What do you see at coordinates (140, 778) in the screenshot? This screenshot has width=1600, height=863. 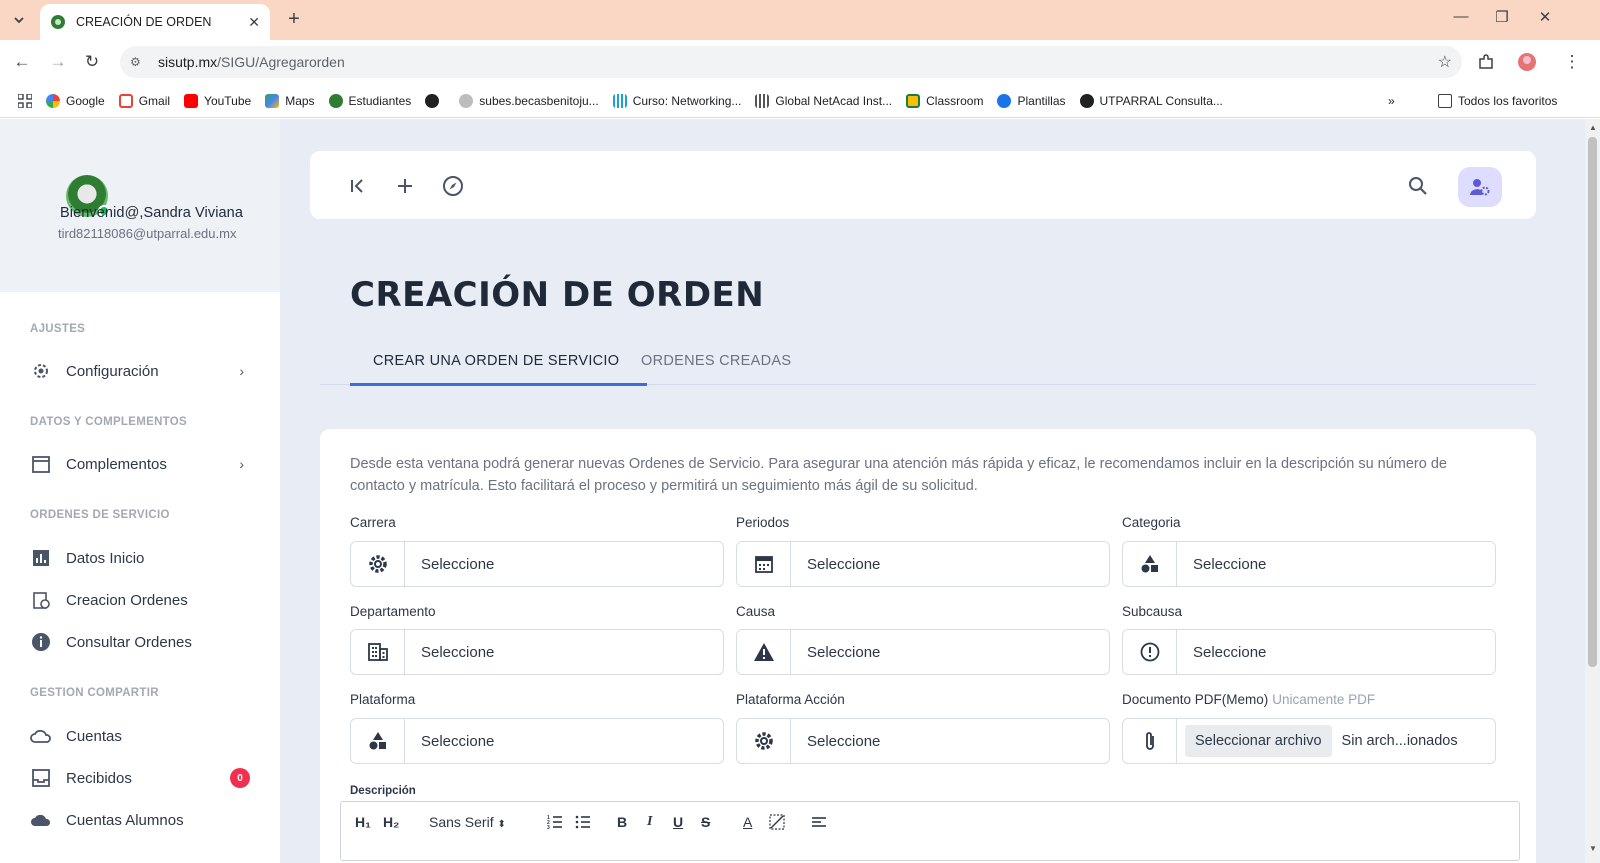 I see `sidebar-item-recibidos: Recibidos 0` at bounding box center [140, 778].